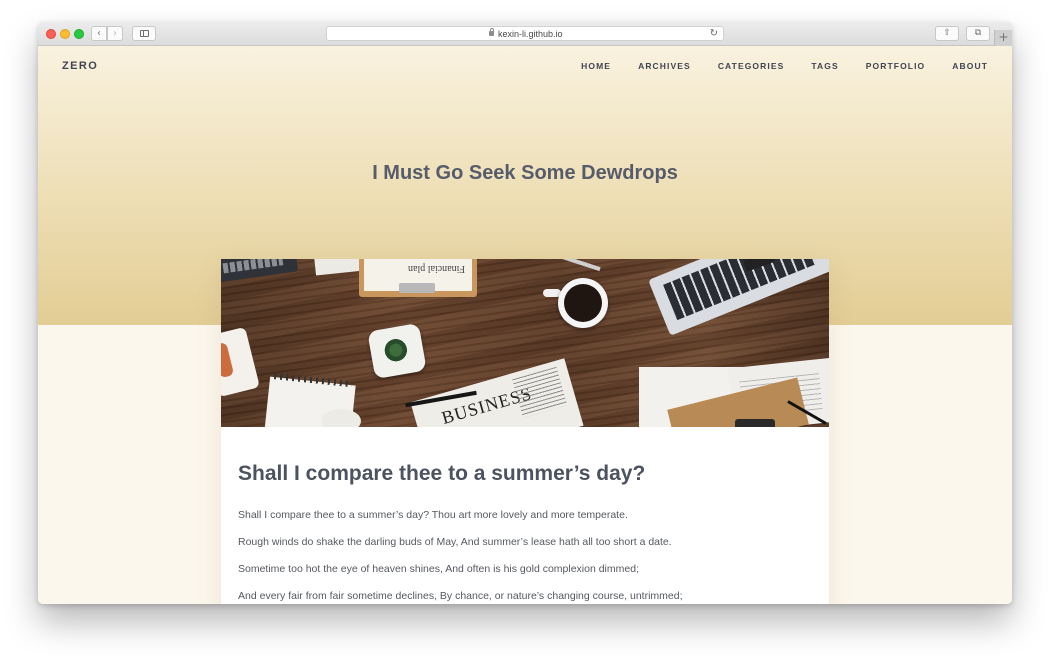 The width and height of the screenshot is (1050, 656). Describe the element at coordinates (1003, 38) in the screenshot. I see `new-tab-button: +` at that location.